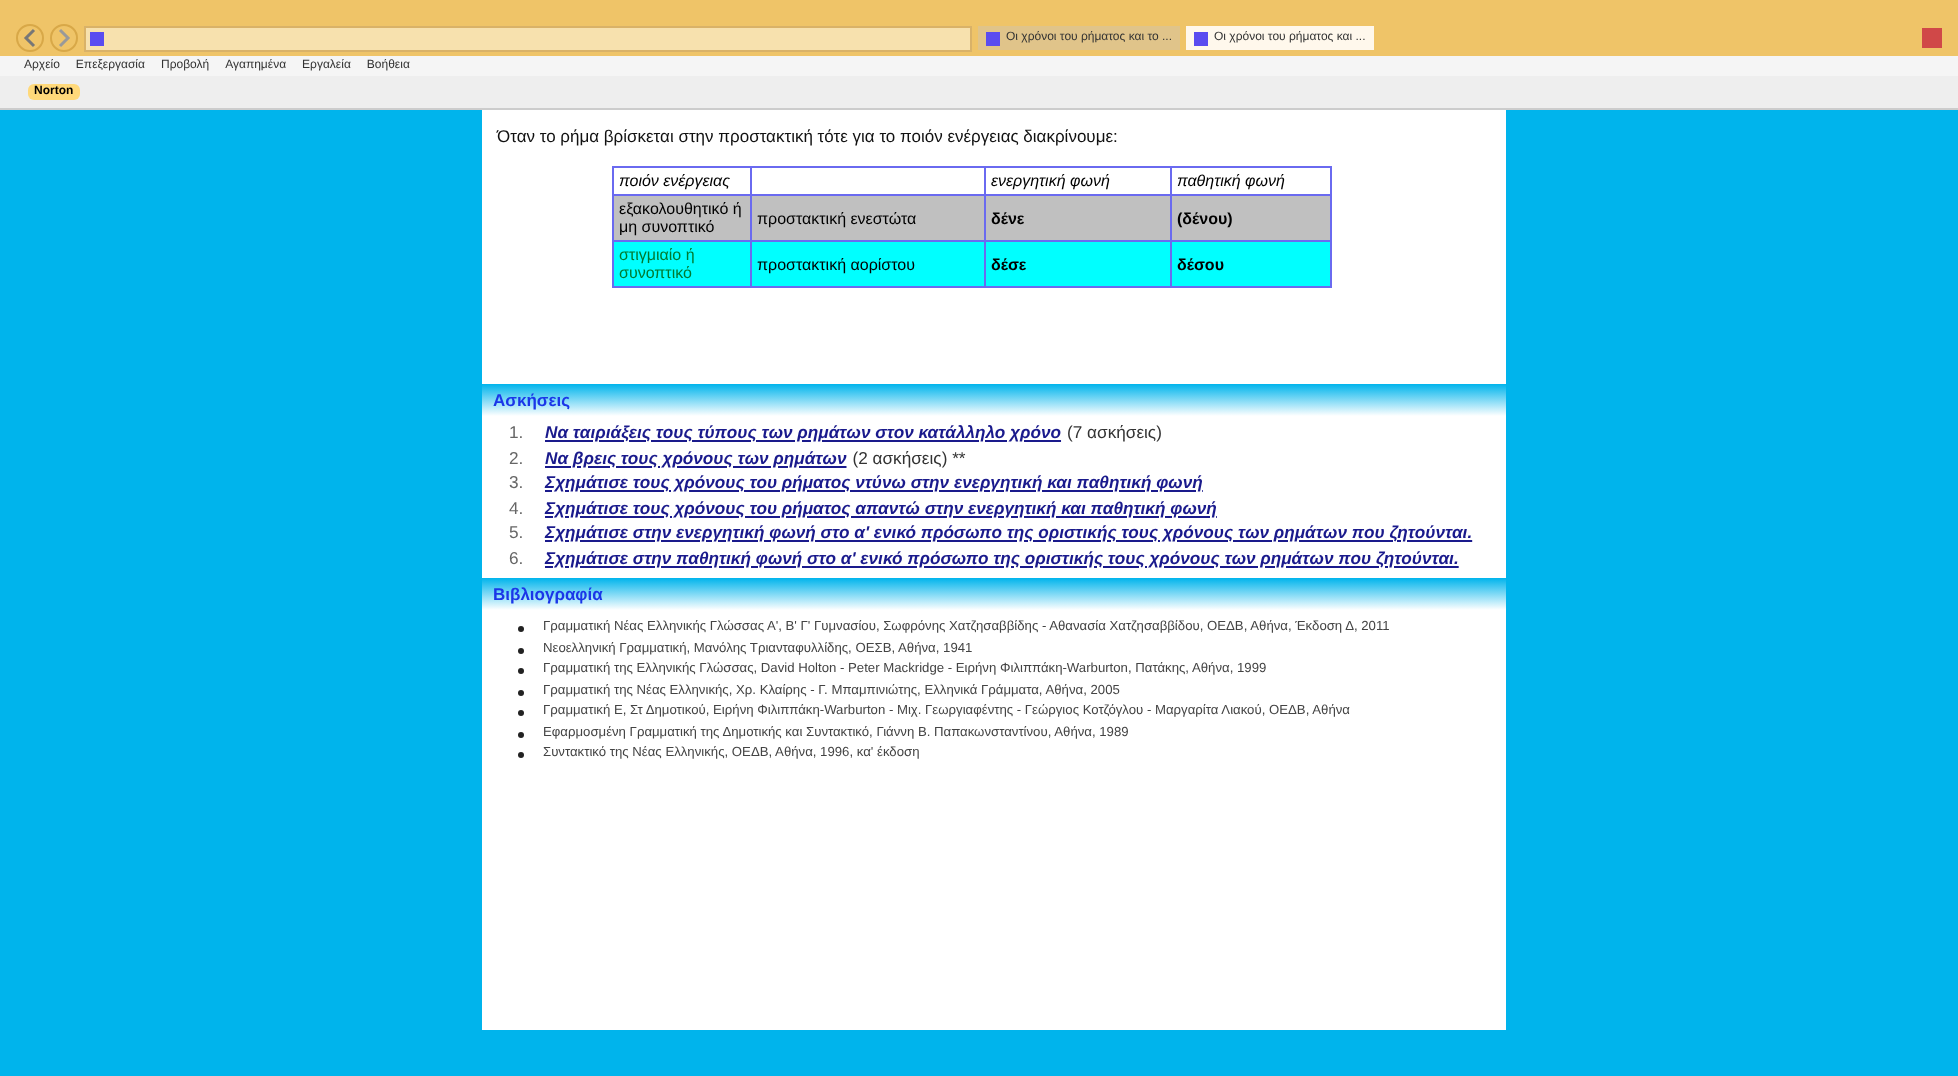 This screenshot has height=1076, width=1958. I want to click on exercise-link: Να ταιριάξεις τους τύπους των ρημάτων στον κατάλληλο χρόνο, so click(803, 432).